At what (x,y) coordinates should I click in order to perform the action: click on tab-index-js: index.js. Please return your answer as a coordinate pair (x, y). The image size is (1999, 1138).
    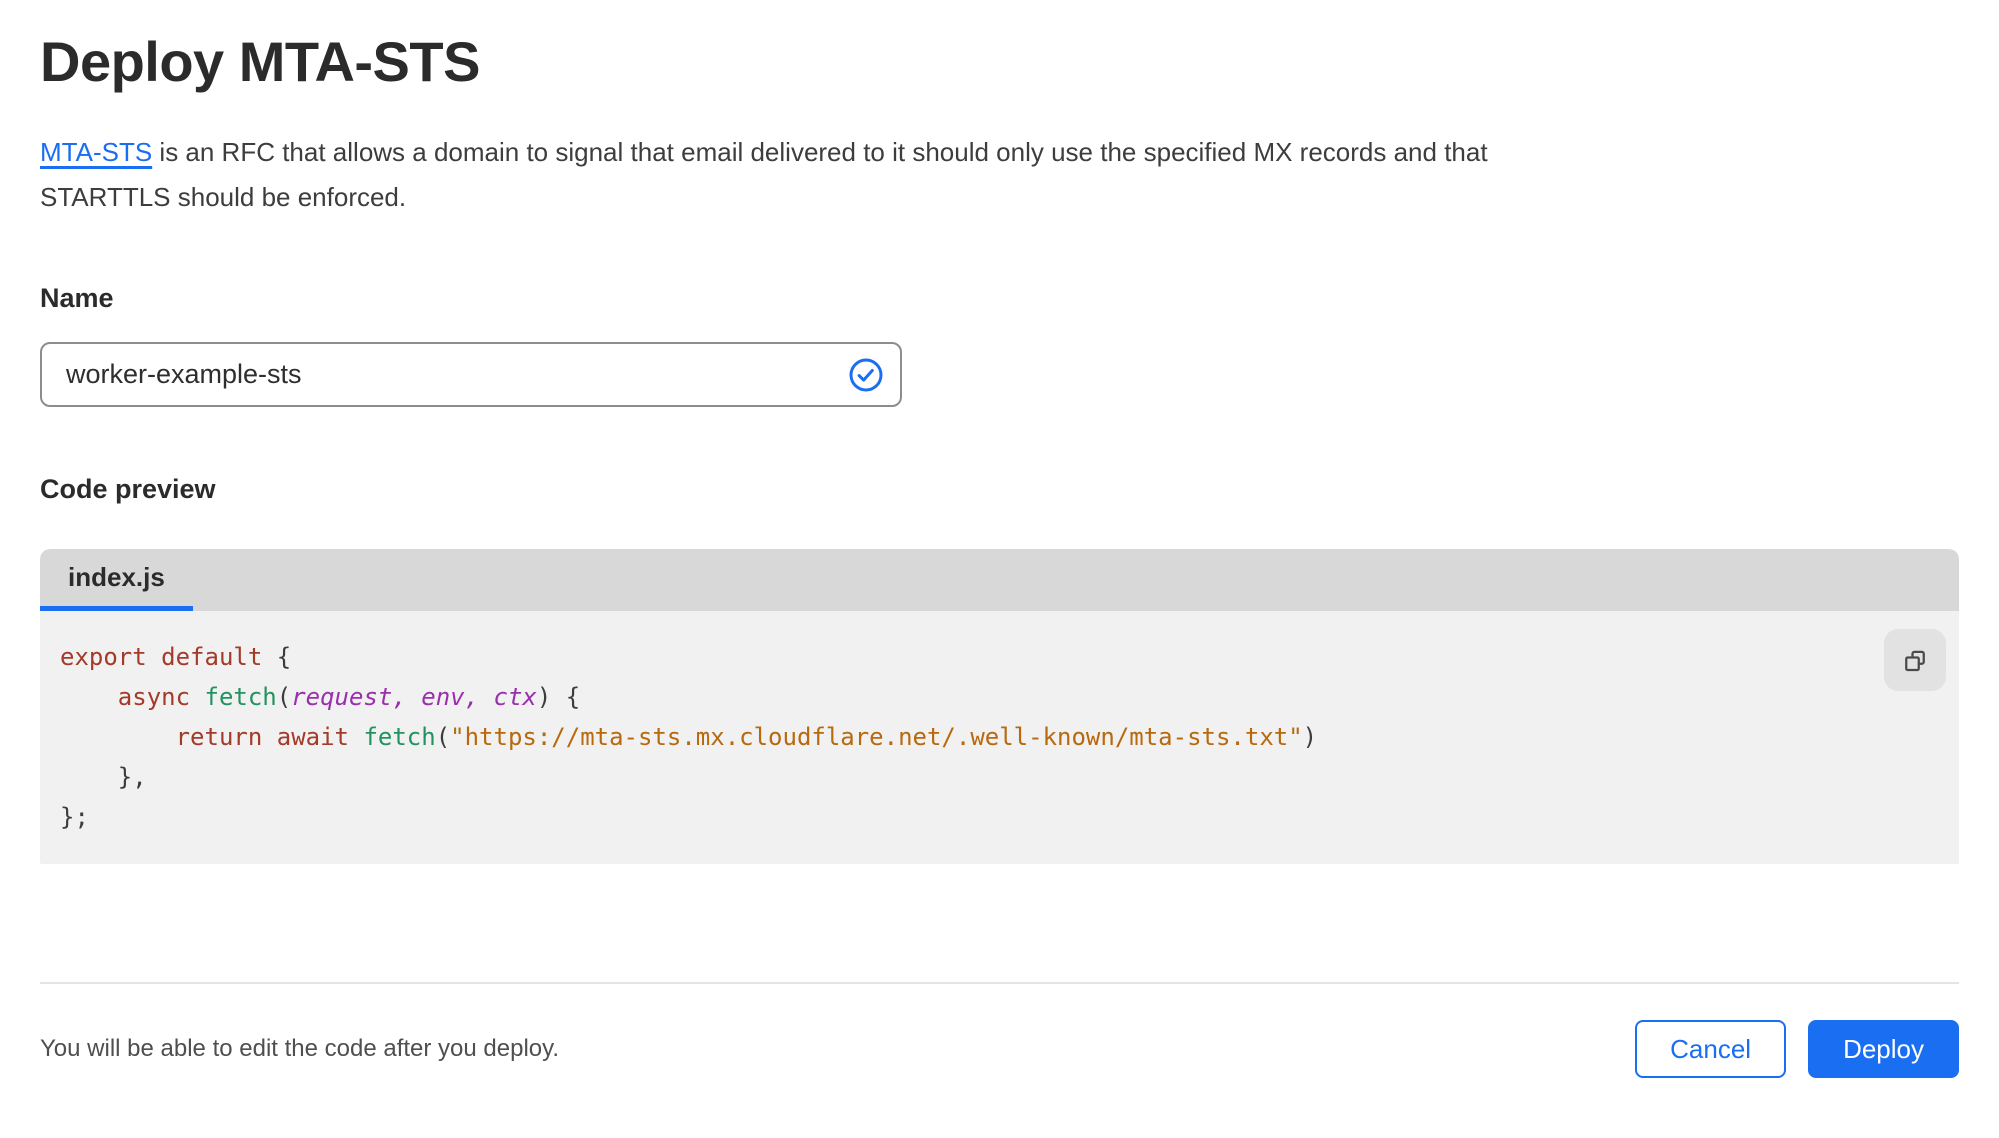
    Looking at the image, I should click on (116, 580).